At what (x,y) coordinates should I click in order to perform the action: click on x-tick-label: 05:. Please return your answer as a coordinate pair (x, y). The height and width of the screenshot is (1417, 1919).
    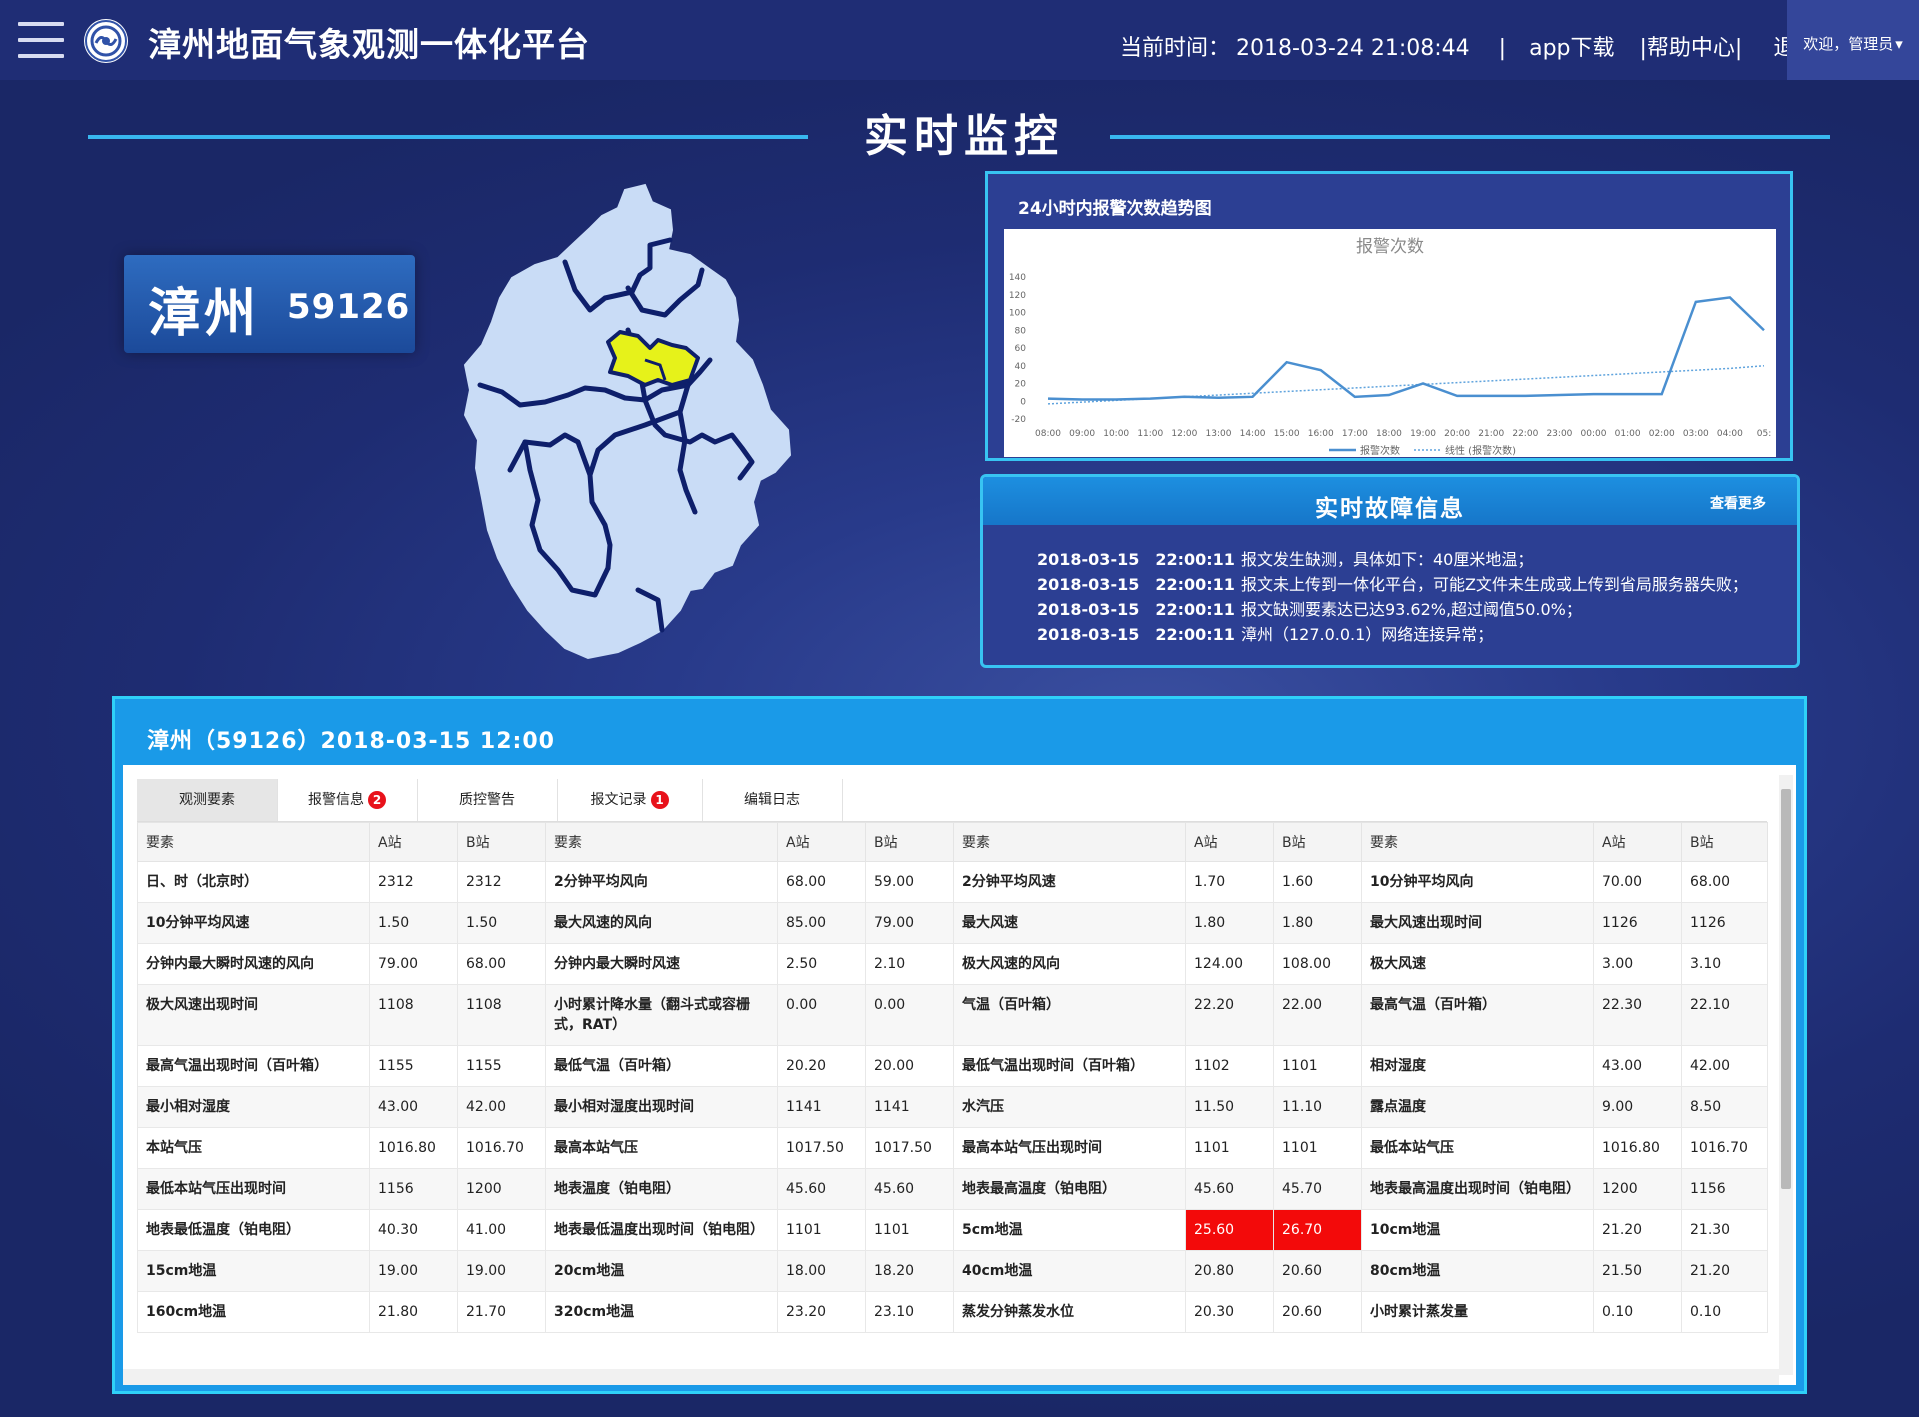
    Looking at the image, I should click on (1764, 434).